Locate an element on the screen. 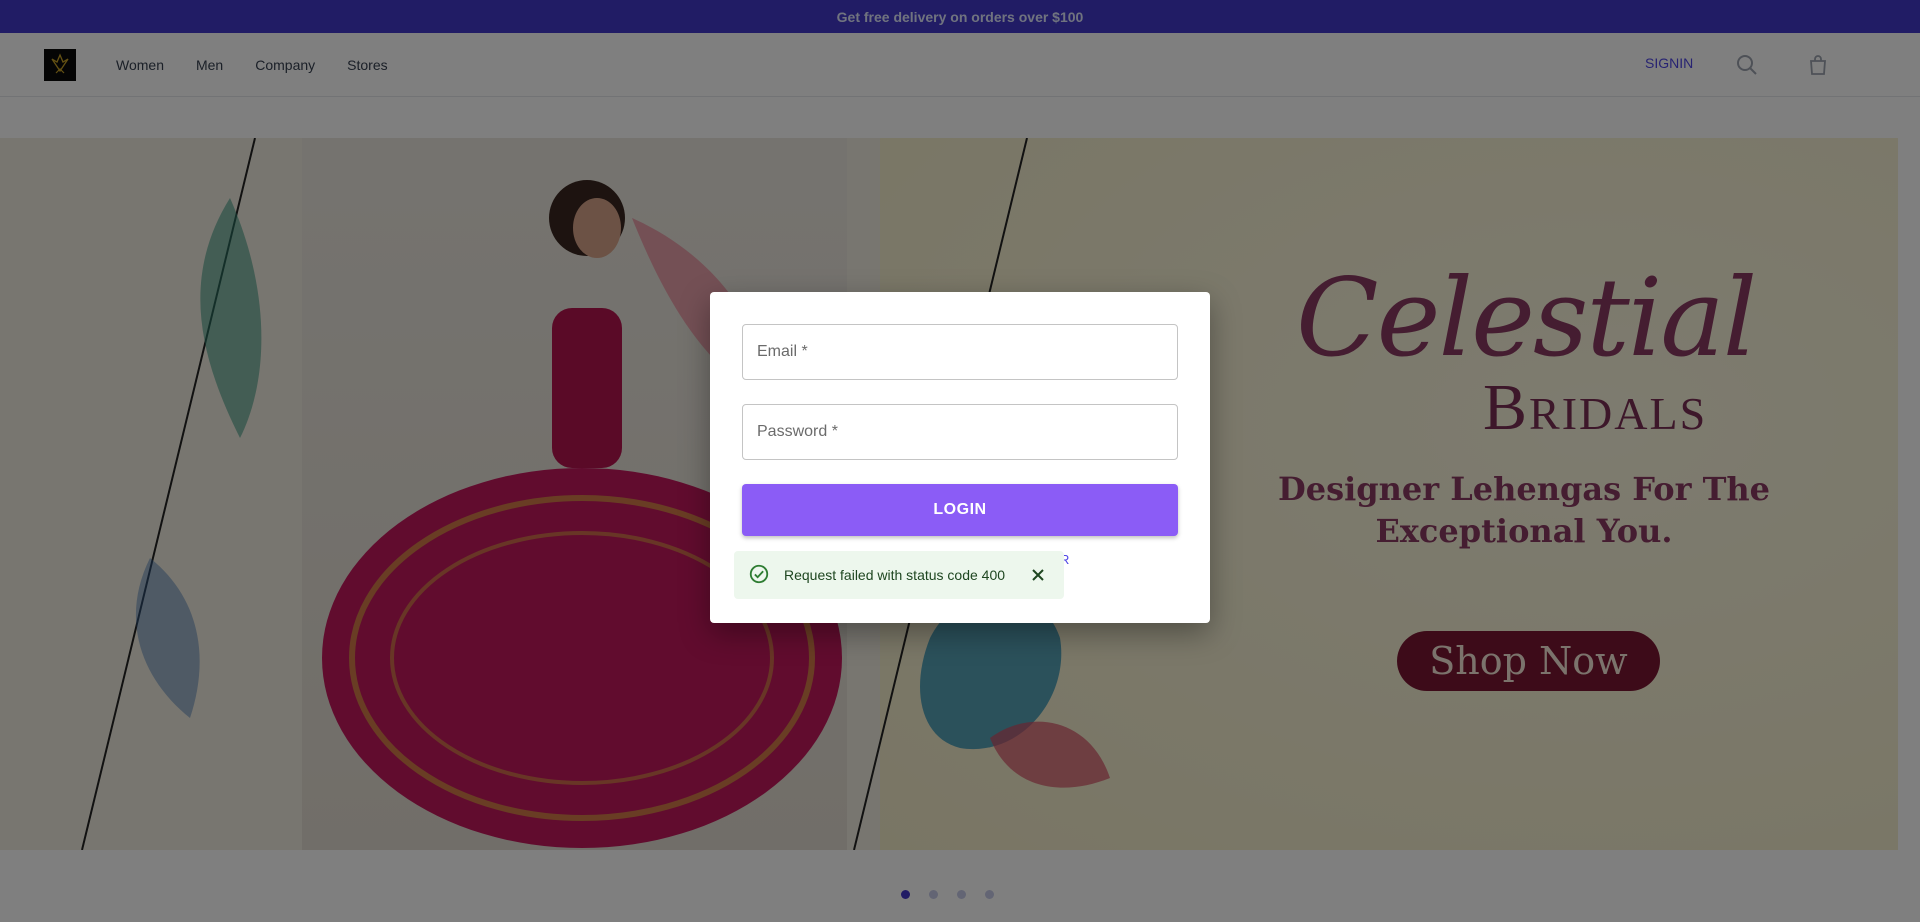 This screenshot has width=1920, height=922. close-icon is located at coordinates (1038, 575).